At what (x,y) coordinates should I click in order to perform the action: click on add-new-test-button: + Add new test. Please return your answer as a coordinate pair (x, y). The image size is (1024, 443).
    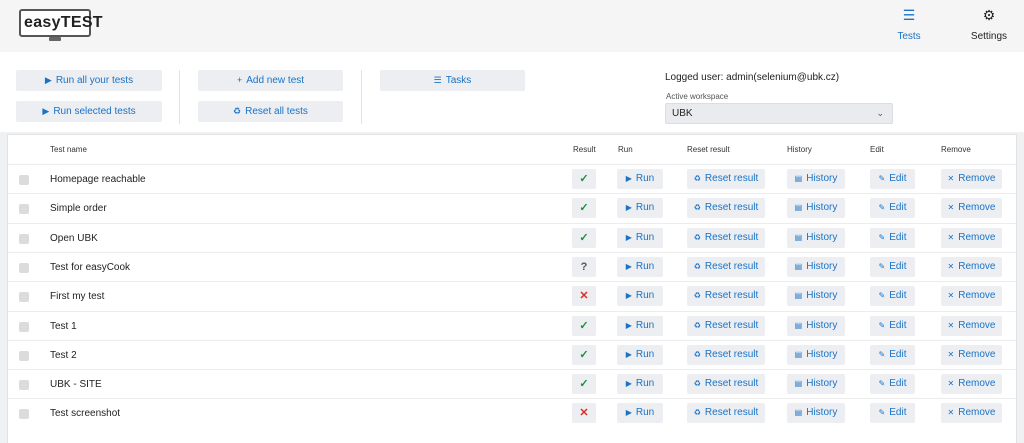
    Looking at the image, I should click on (270, 80).